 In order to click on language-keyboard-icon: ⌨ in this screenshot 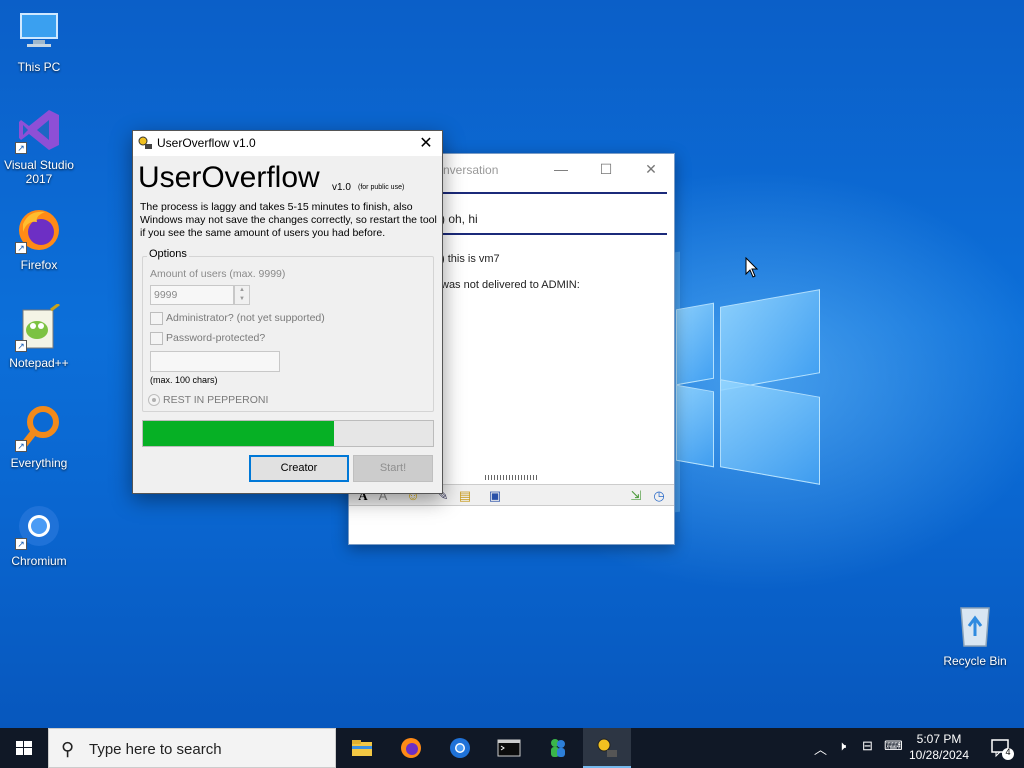, I will do `click(894, 753)`.